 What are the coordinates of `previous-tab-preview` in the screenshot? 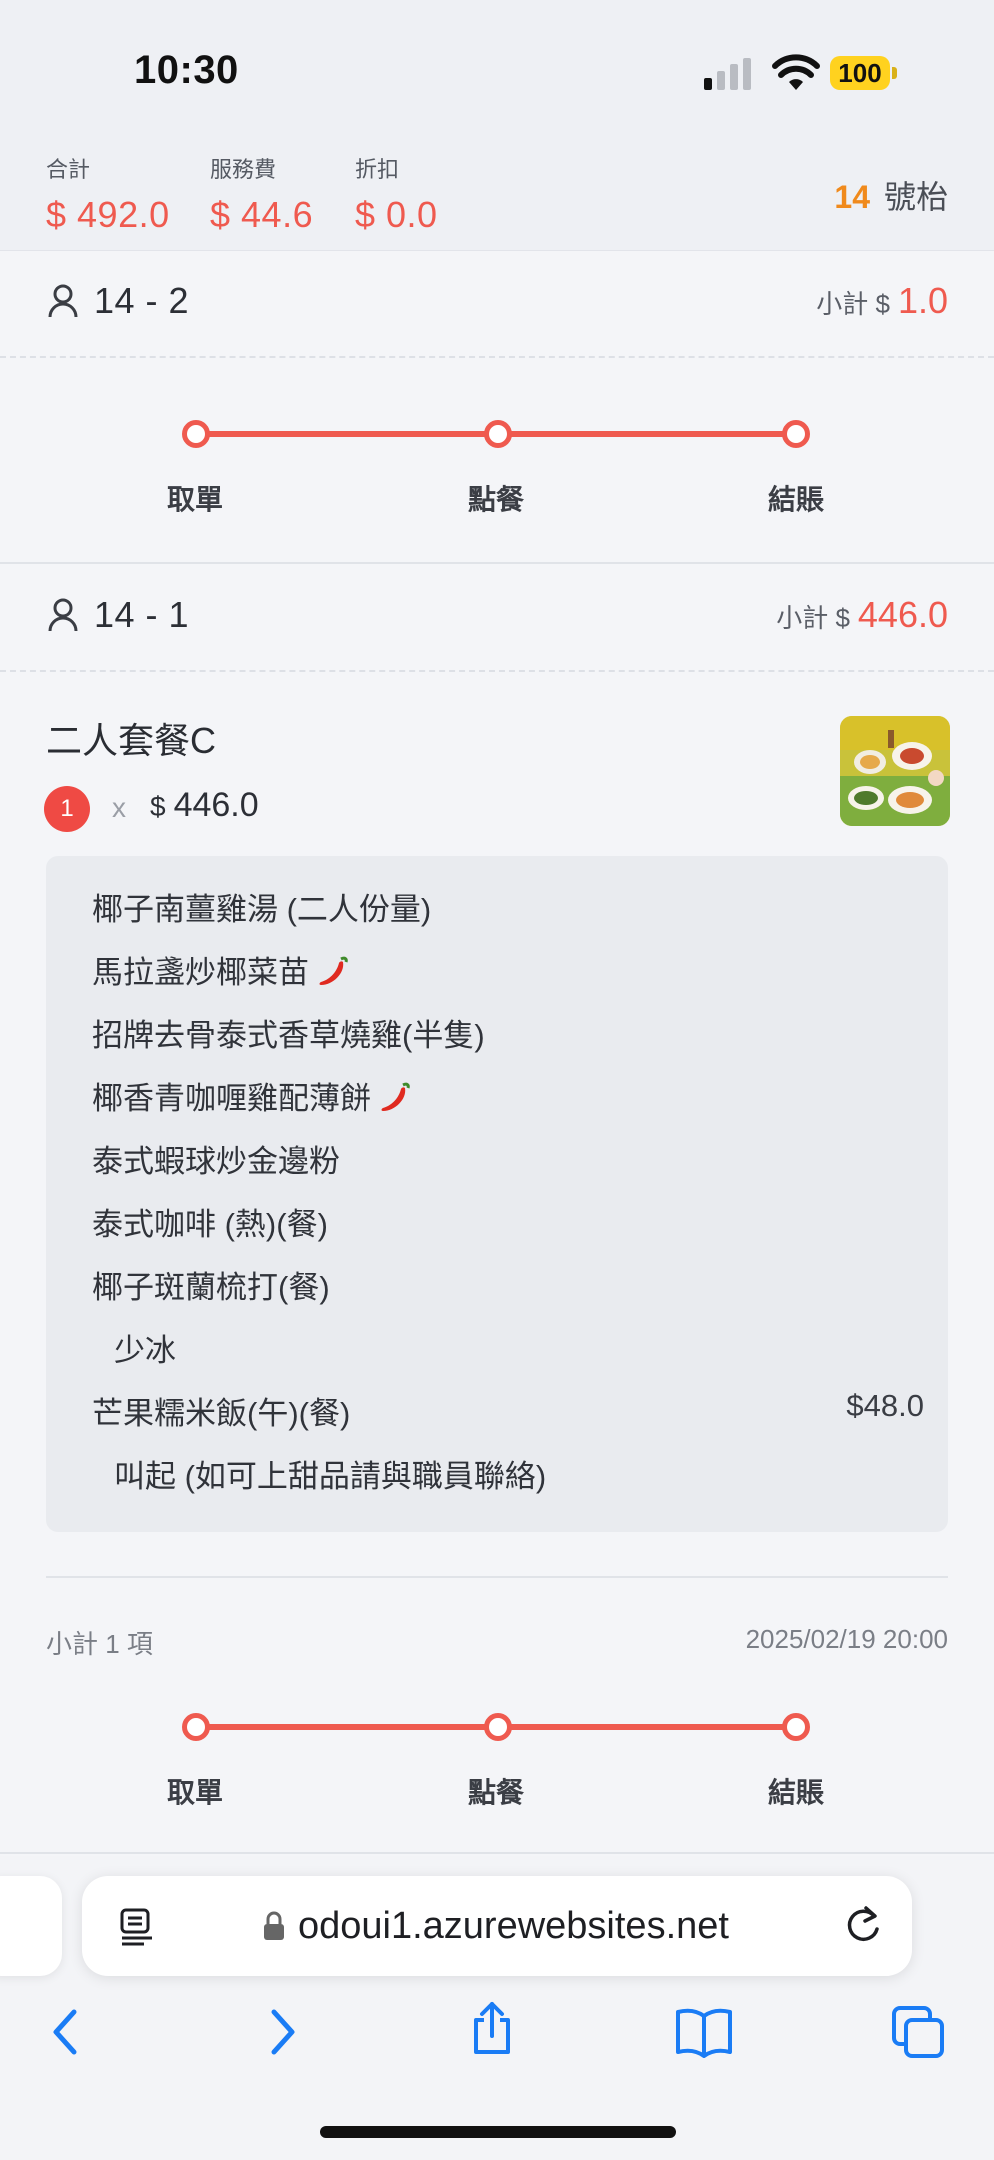 It's located at (31, 1926).